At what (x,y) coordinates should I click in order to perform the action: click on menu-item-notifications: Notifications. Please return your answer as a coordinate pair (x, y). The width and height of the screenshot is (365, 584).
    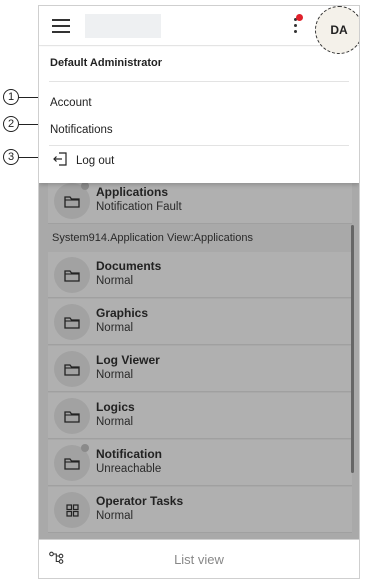
    Looking at the image, I should click on (81, 130).